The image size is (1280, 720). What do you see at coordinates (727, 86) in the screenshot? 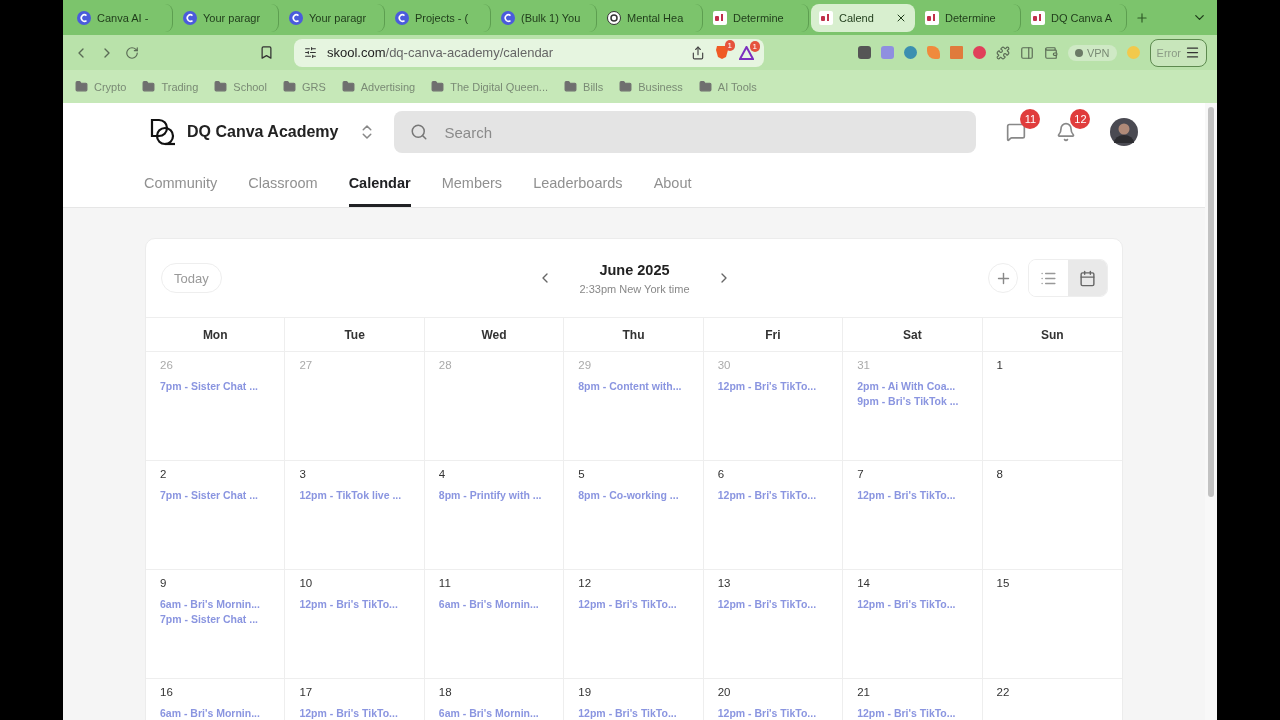
I see `bookmark-folder: AI Tools` at bounding box center [727, 86].